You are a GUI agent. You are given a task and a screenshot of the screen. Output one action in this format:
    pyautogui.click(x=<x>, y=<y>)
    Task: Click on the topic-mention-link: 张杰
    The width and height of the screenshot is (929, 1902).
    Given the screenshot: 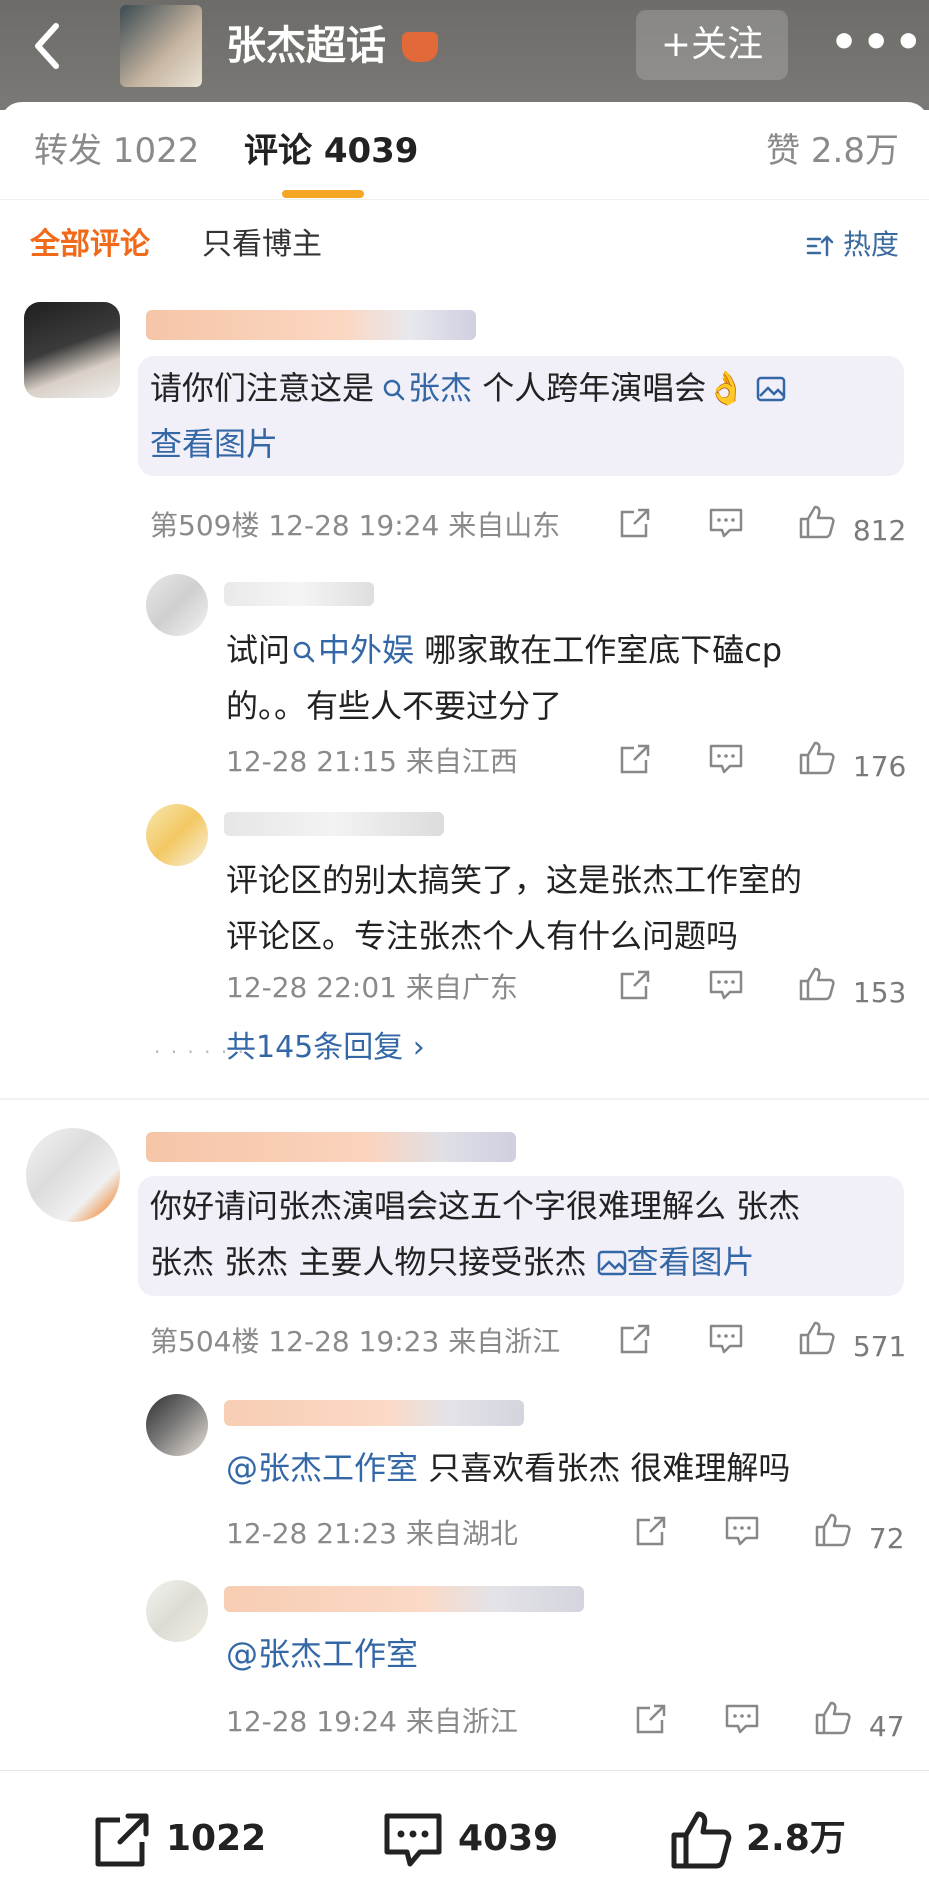 What is the action you would take?
    pyautogui.click(x=423, y=388)
    